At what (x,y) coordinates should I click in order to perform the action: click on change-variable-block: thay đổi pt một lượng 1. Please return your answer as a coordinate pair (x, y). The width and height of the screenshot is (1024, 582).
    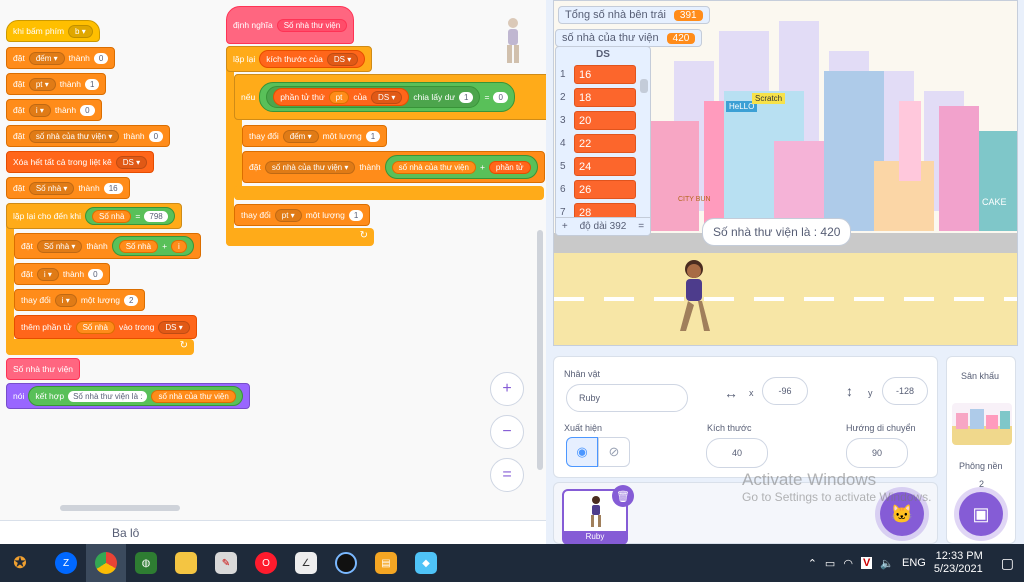
    Looking at the image, I should click on (302, 215).